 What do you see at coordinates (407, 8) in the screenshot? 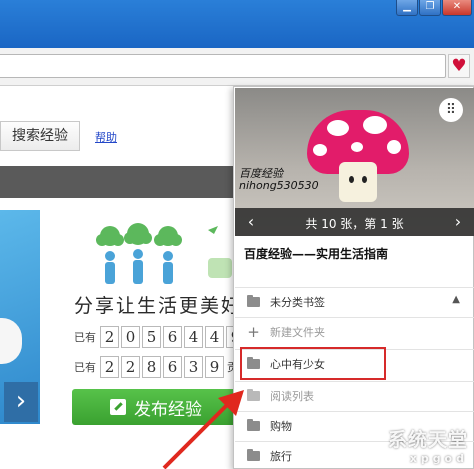
I see `minimize-button: ▁` at bounding box center [407, 8].